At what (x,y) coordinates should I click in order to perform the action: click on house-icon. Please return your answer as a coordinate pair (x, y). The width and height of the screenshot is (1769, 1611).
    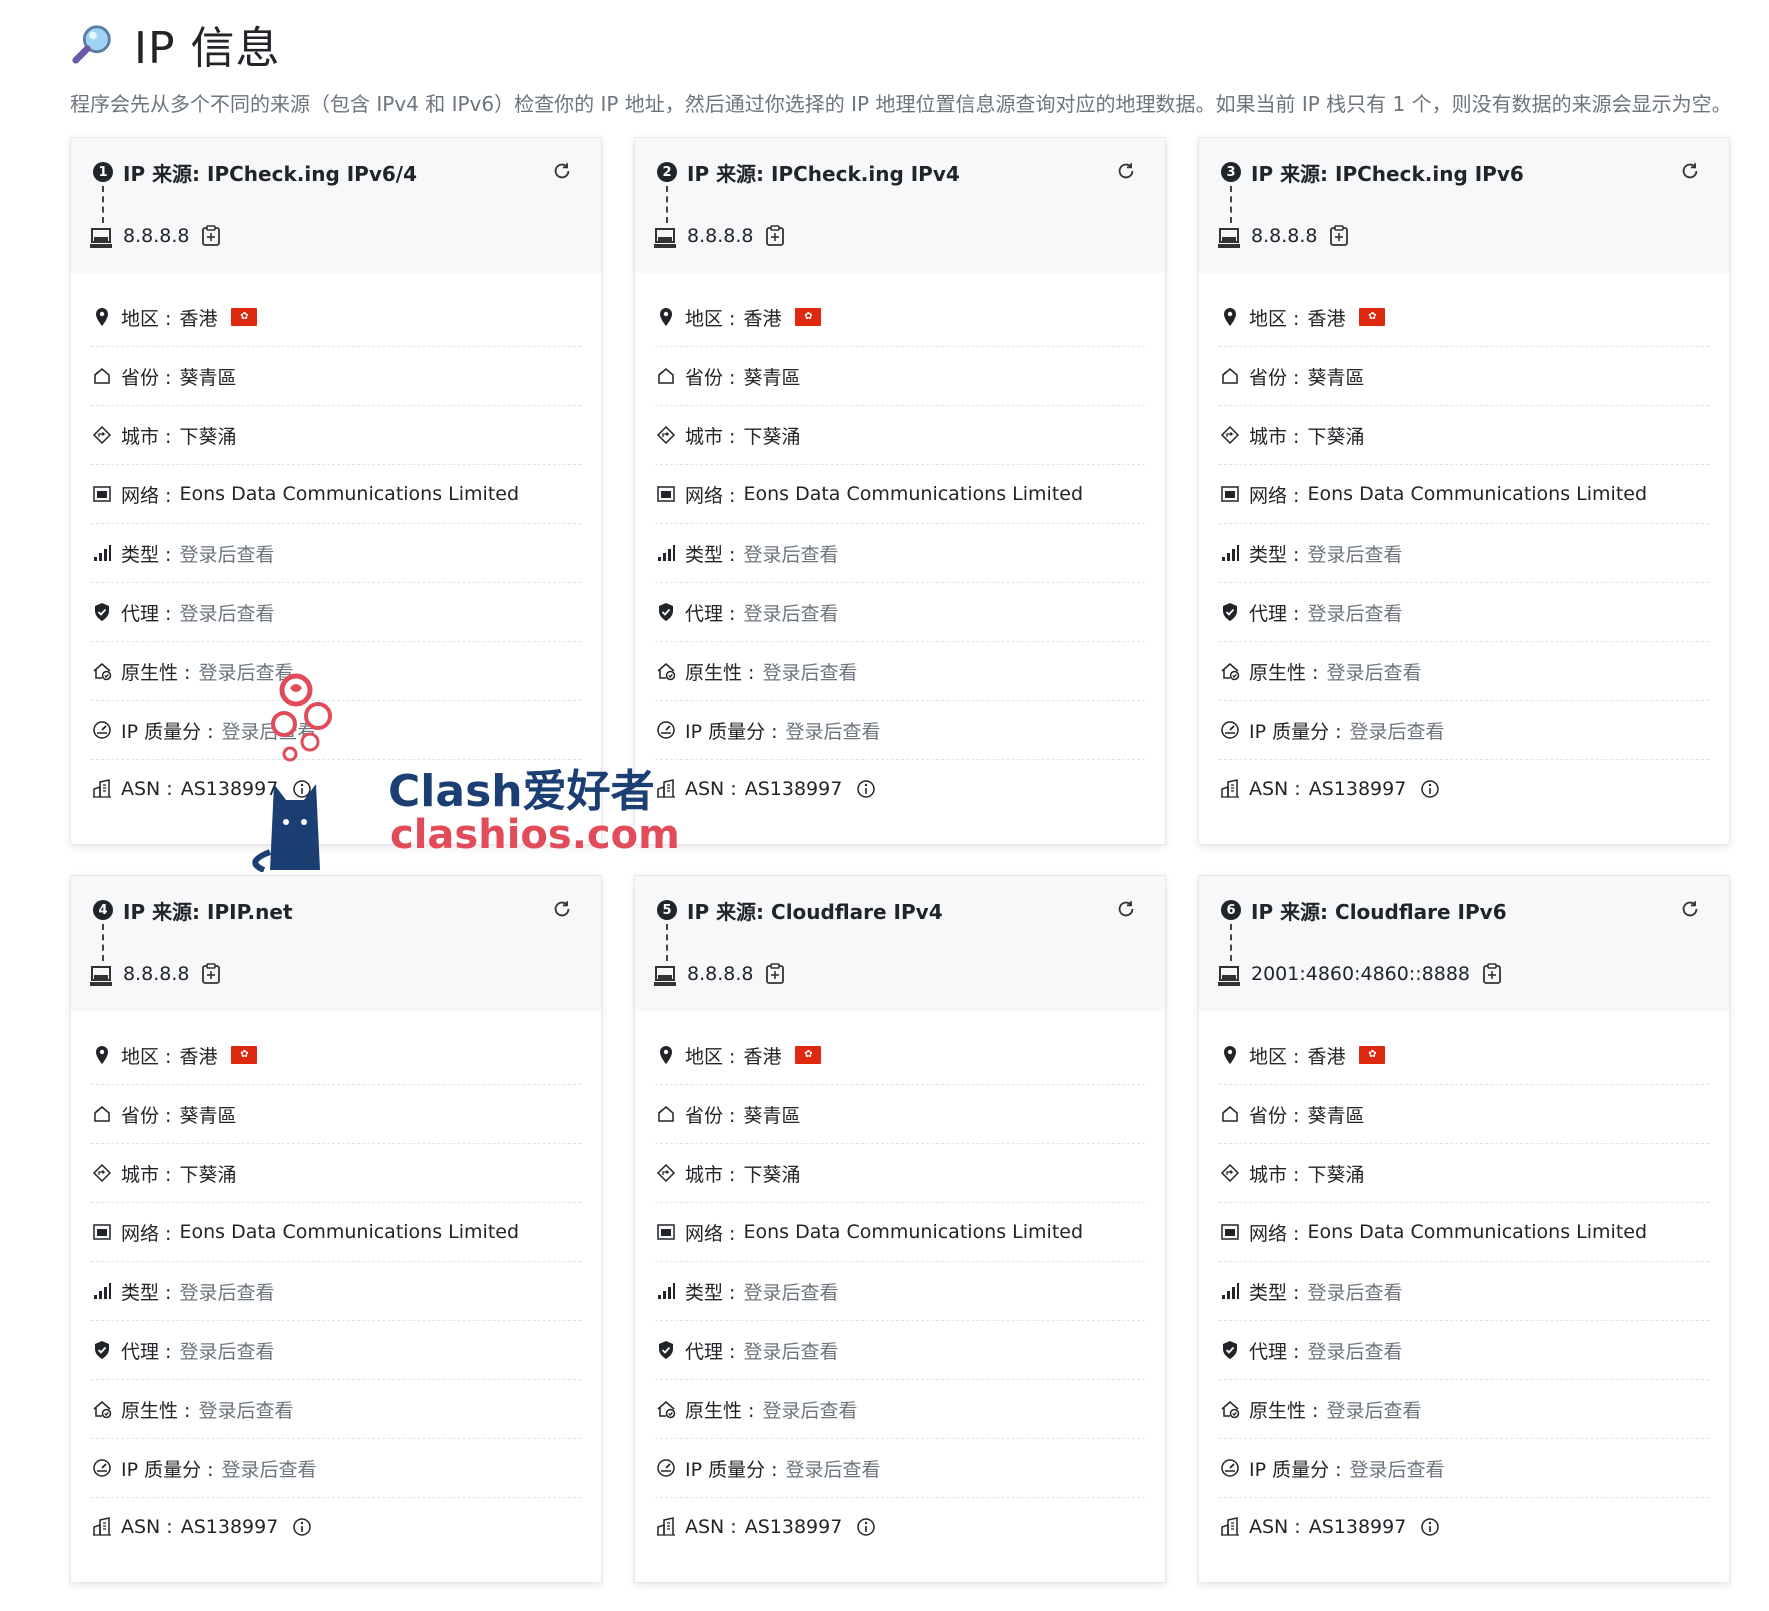
    Looking at the image, I should click on (666, 1114).